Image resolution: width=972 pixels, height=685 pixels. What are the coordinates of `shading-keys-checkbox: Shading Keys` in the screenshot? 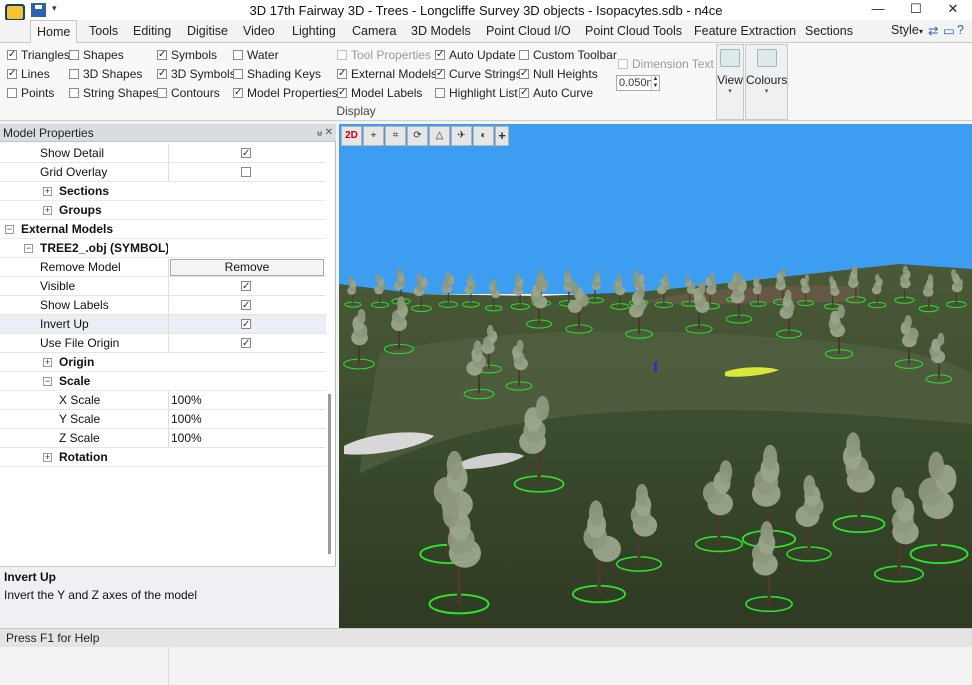 It's located at (277, 74).